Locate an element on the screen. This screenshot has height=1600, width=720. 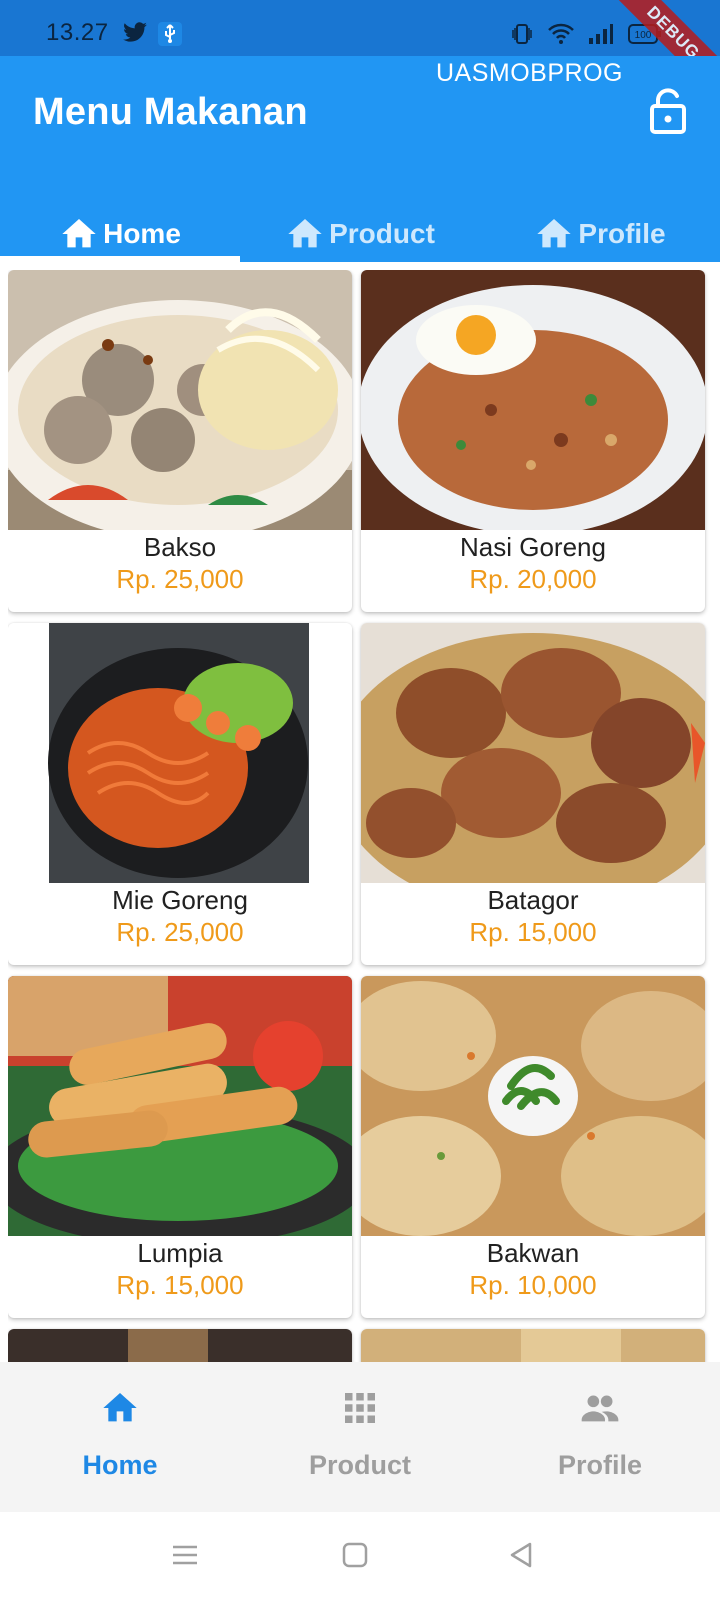
product-card: Bakso Rp. 25,000 is located at coordinates (180, 441).